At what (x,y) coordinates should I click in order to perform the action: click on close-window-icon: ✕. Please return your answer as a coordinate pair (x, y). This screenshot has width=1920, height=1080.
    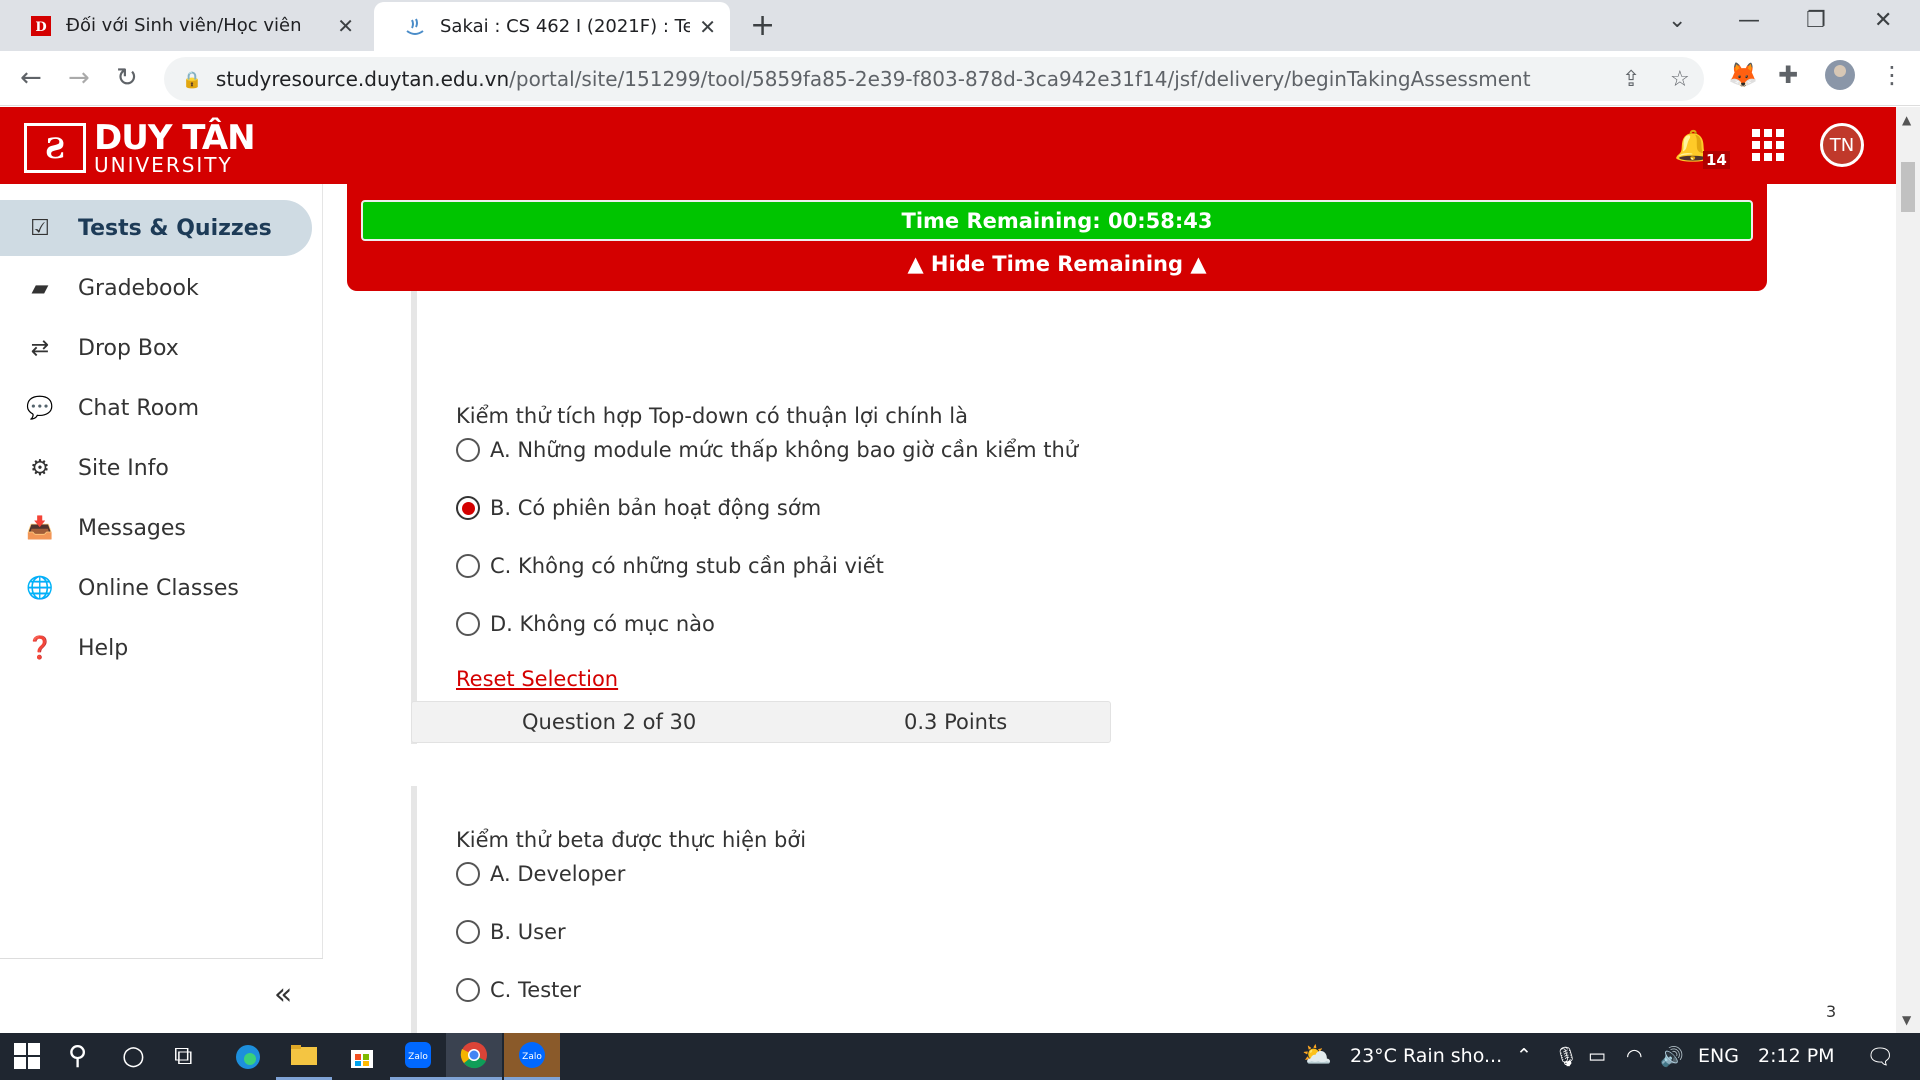
    Looking at the image, I should click on (1883, 20).